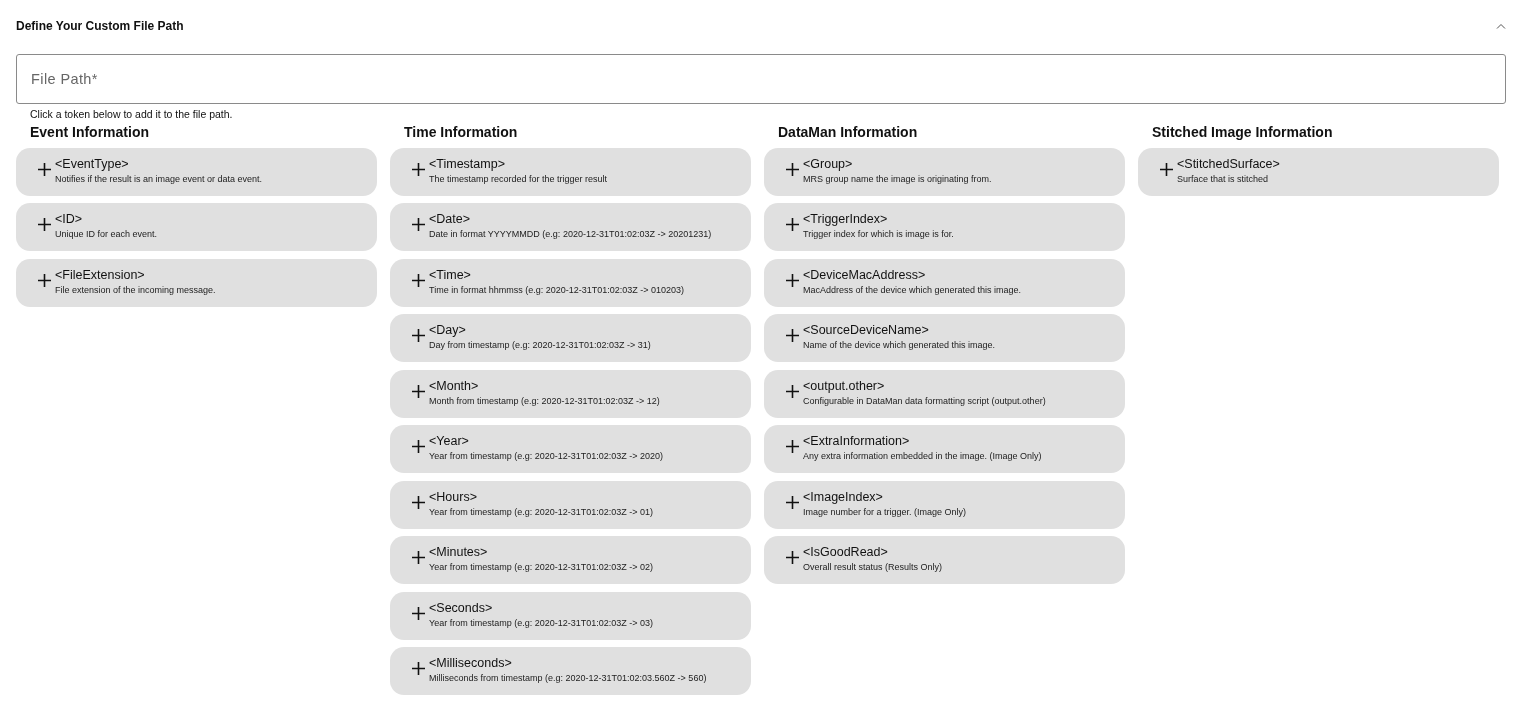 This screenshot has width=1522, height=722. What do you see at coordinates (570, 615) in the screenshot?
I see `token-button: <Seconds> Year from timestamp (e.g: 2020-12-31T01:02:03Z -> 03)` at bounding box center [570, 615].